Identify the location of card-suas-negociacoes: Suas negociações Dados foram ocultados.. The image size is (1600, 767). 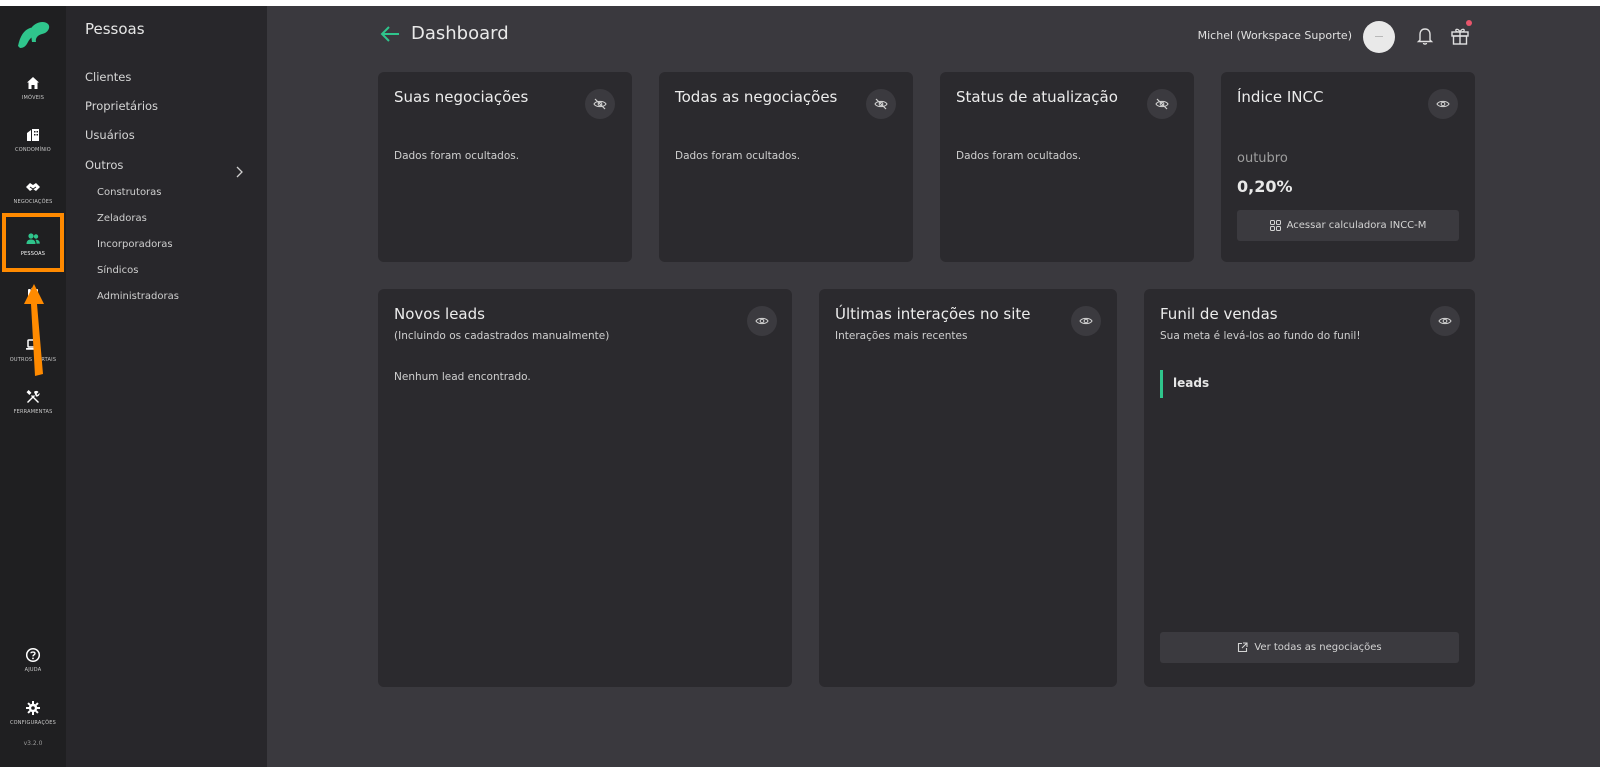
(505, 167).